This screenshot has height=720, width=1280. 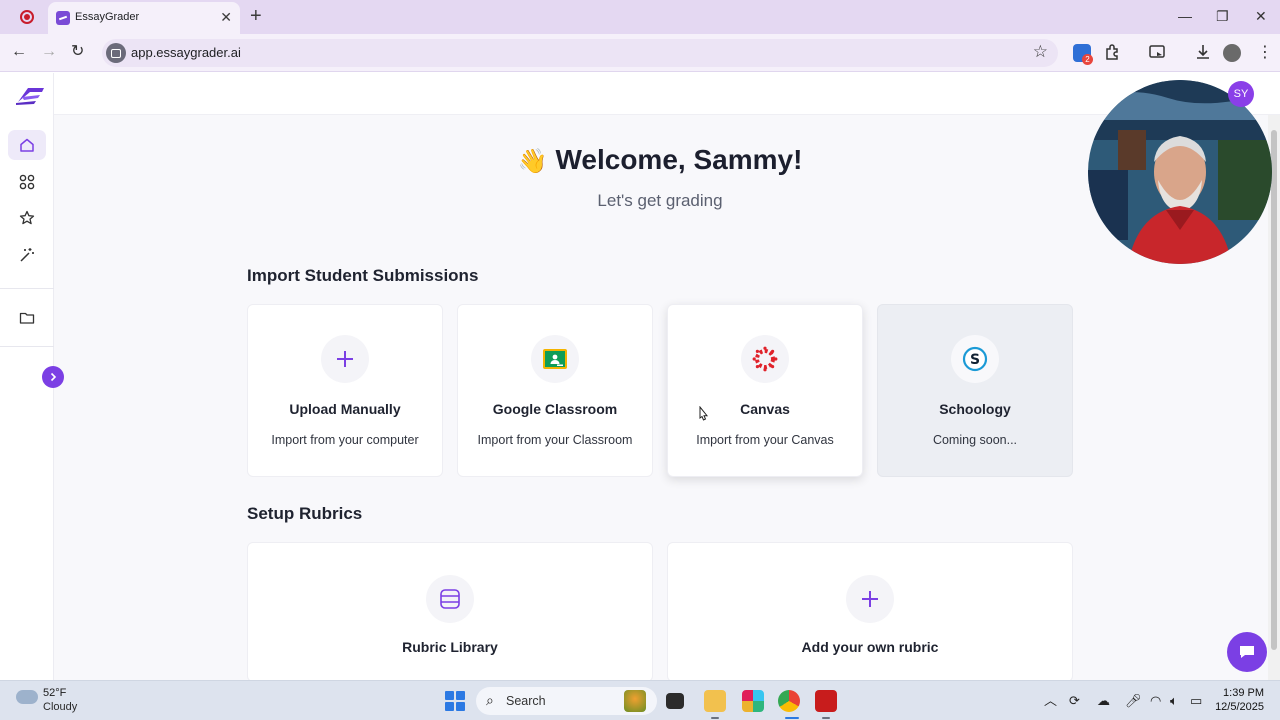 I want to click on star-icon, so click(x=27, y=217).